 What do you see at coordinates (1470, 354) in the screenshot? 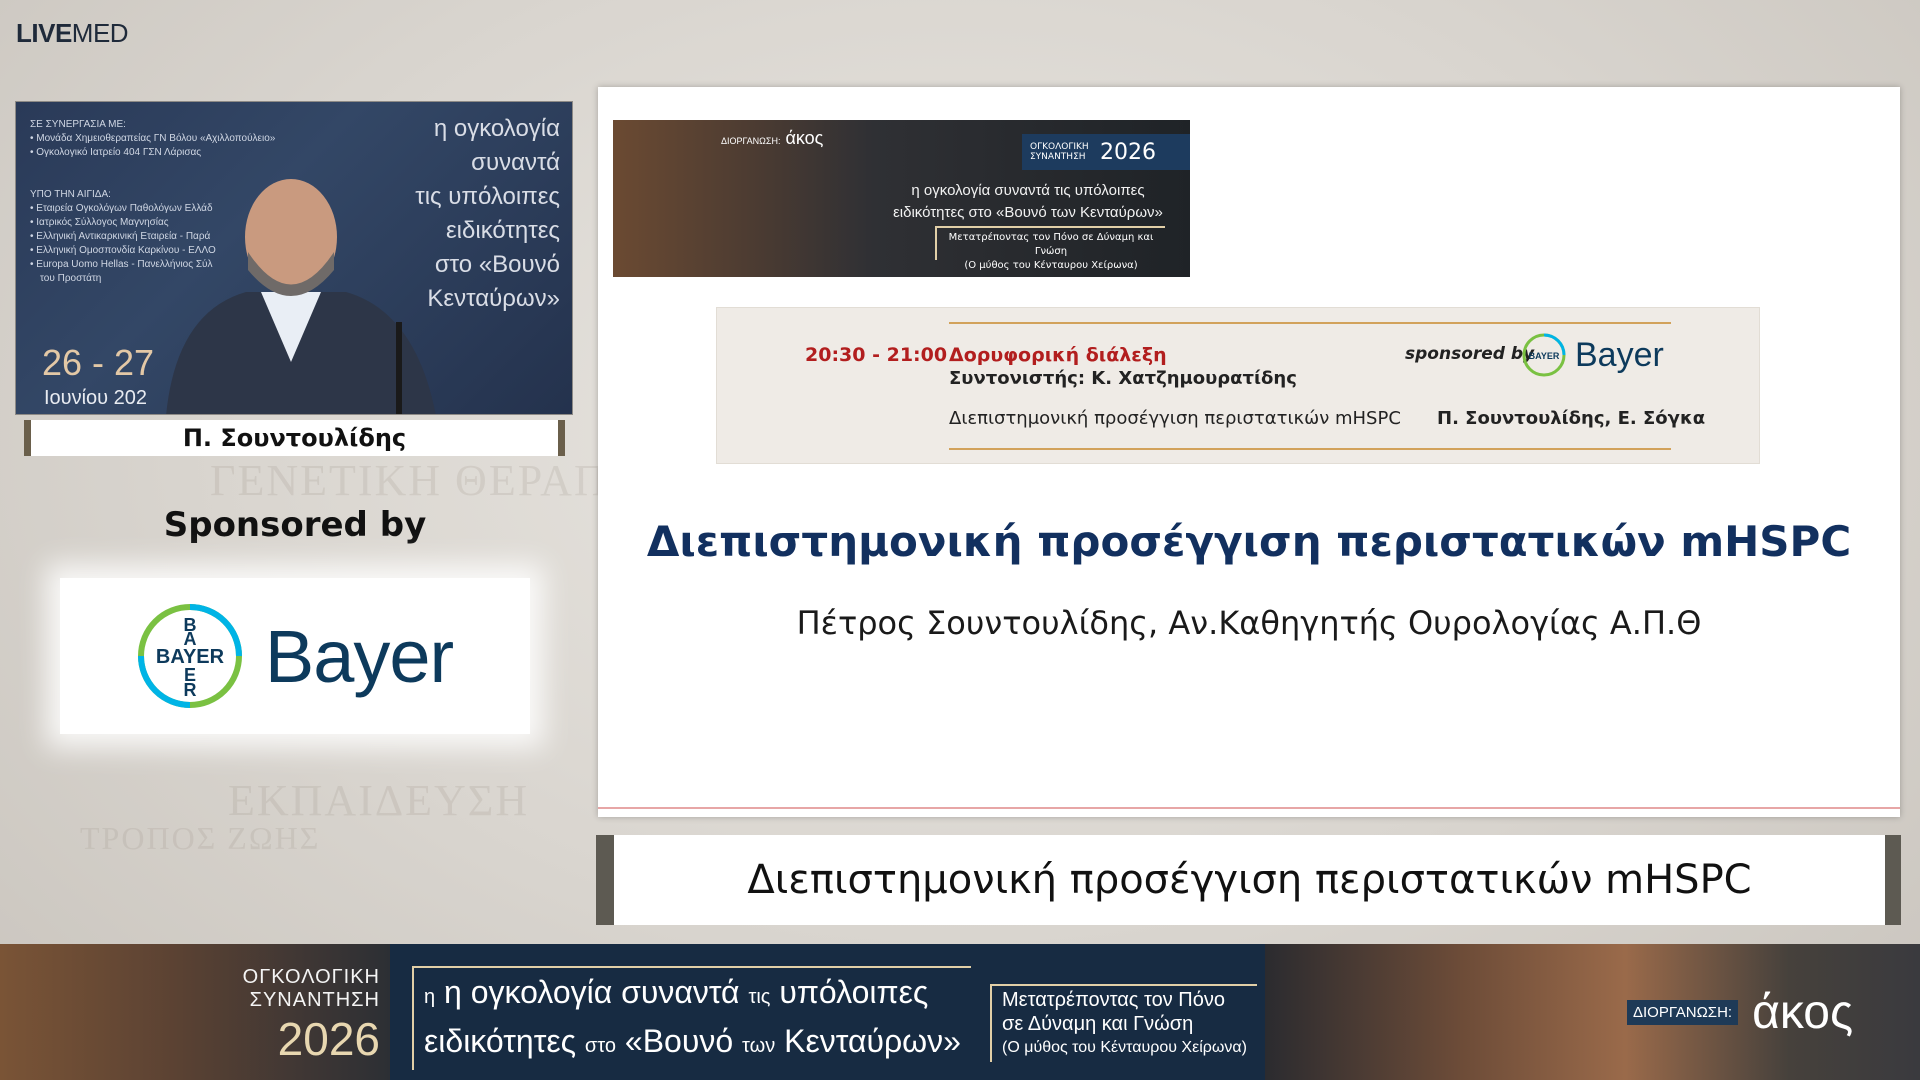
I see `session-sponsored-by: sponsored by` at bounding box center [1470, 354].